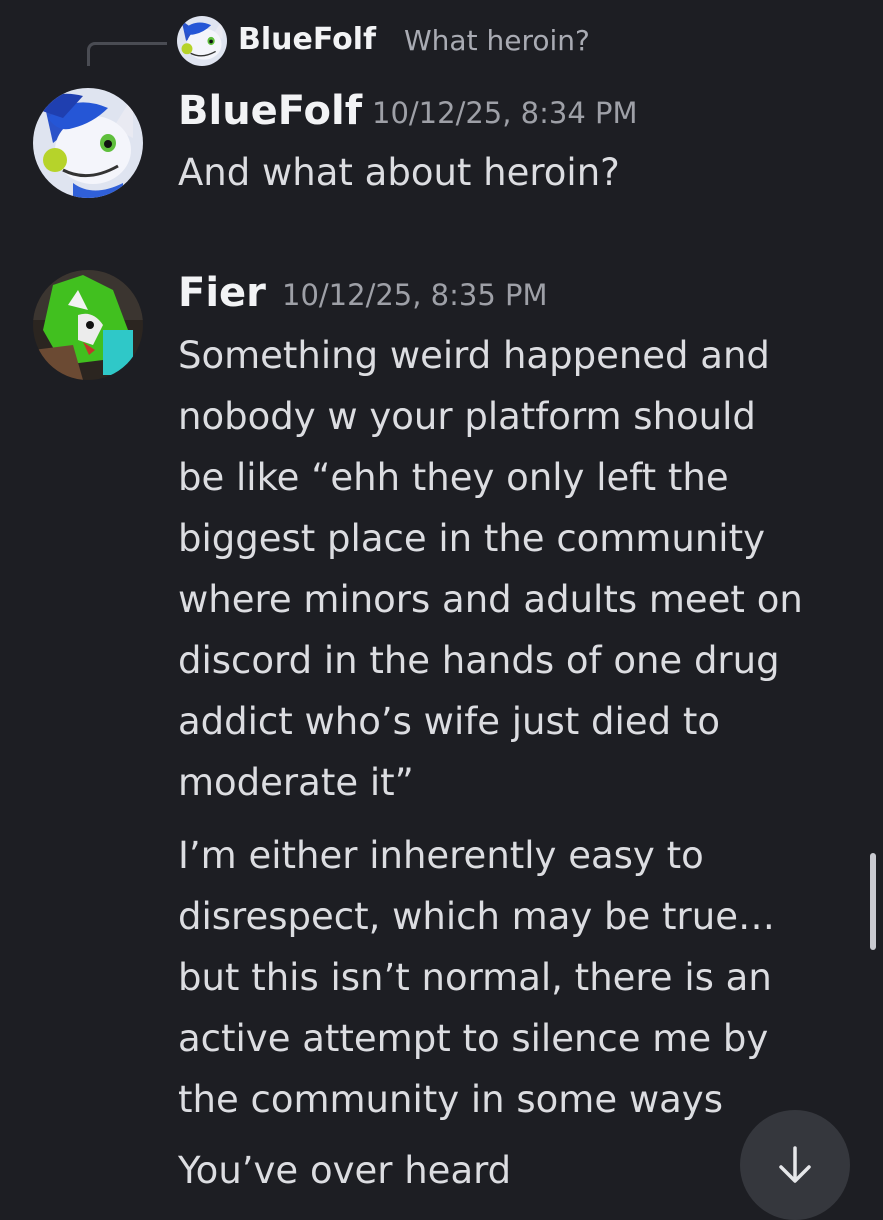 The width and height of the screenshot is (883, 1220). I want to click on reply-avatar, so click(202, 41).